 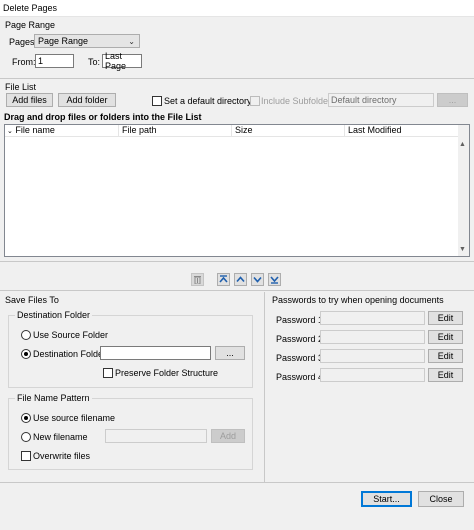 What do you see at coordinates (54, 61) in the screenshot?
I see `from-input: 1` at bounding box center [54, 61].